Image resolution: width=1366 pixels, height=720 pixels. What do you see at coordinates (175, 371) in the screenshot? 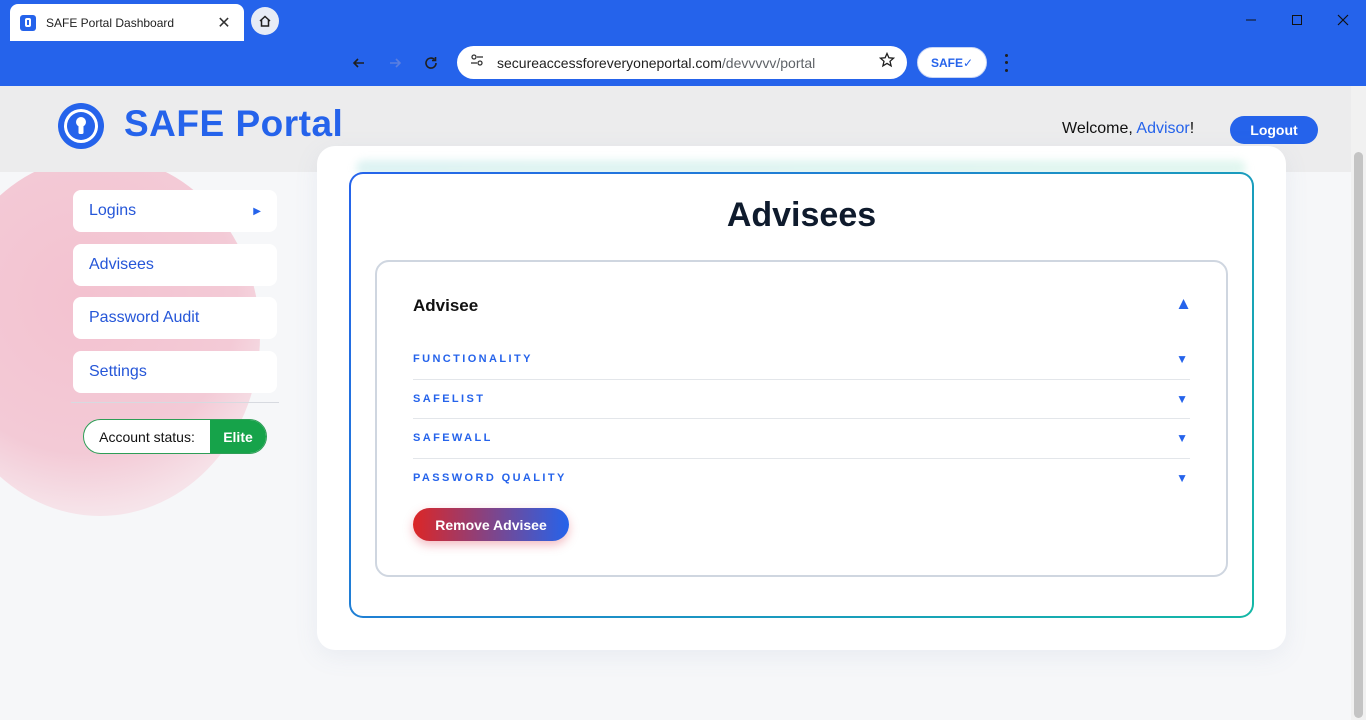
I see `sidebar-item-settings: Settings` at bounding box center [175, 371].